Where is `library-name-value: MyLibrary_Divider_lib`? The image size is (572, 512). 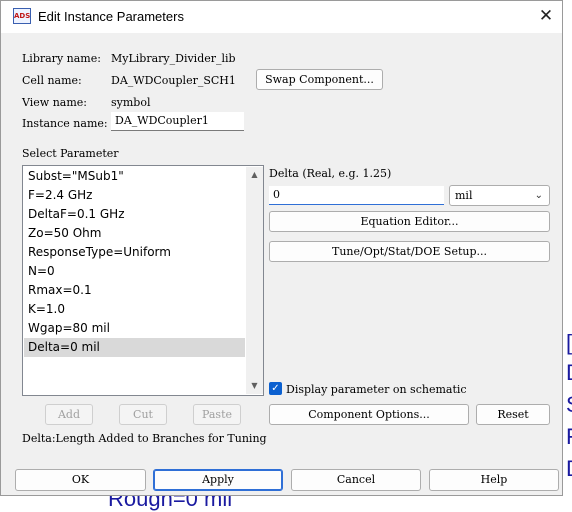 library-name-value: MyLibrary_Divider_lib is located at coordinates (173, 58).